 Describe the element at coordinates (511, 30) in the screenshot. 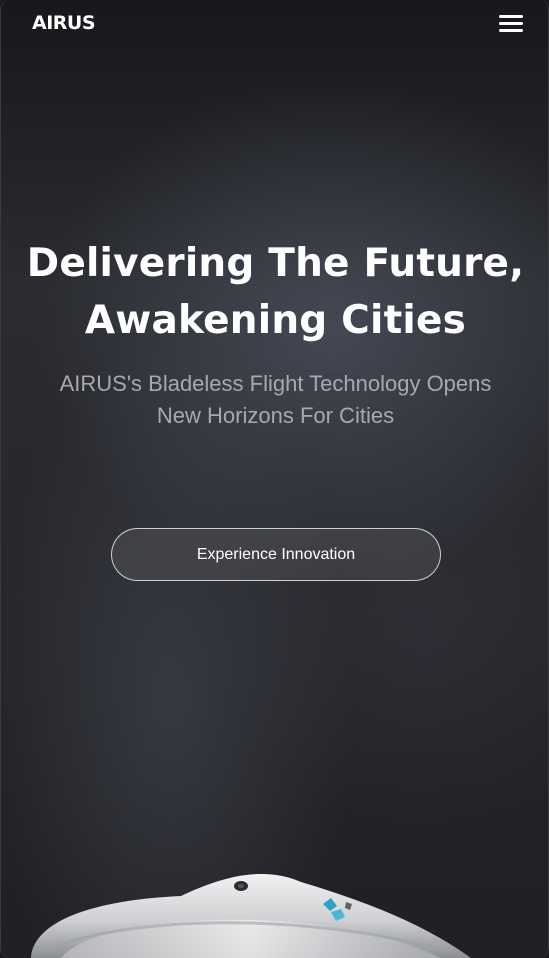

I see `menu-bar-bottom` at that location.